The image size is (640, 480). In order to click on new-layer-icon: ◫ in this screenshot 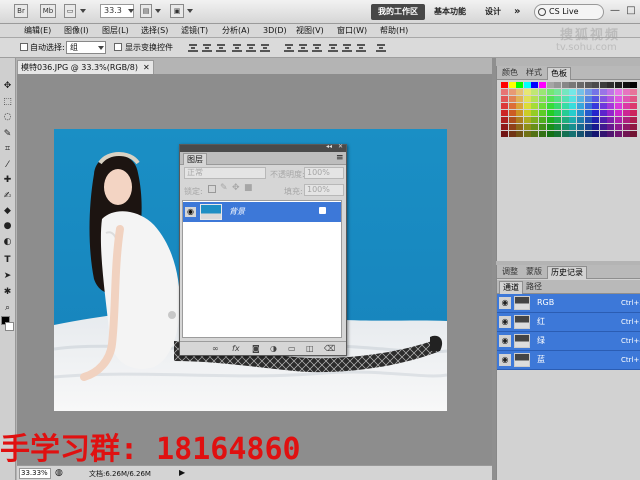, I will do `click(310, 349)`.